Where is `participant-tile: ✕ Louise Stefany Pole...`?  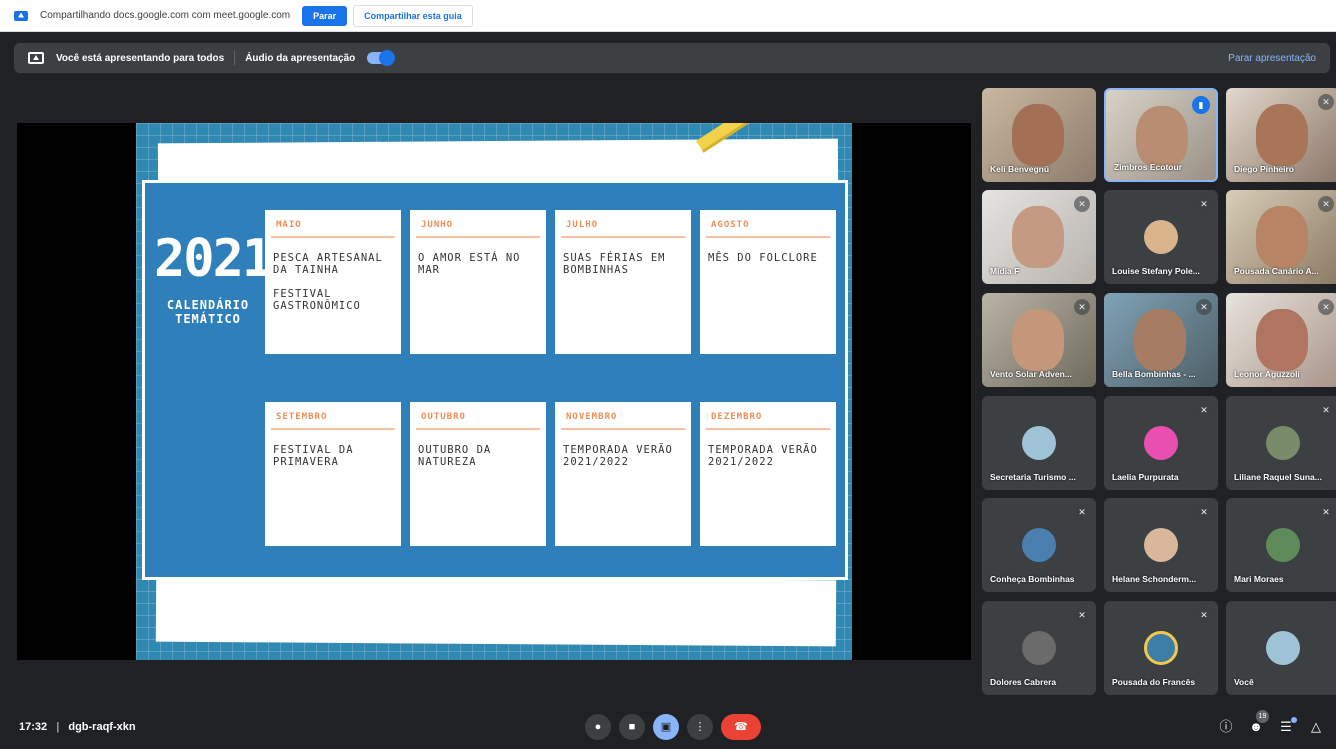 participant-tile: ✕ Louise Stefany Pole... is located at coordinates (1161, 237).